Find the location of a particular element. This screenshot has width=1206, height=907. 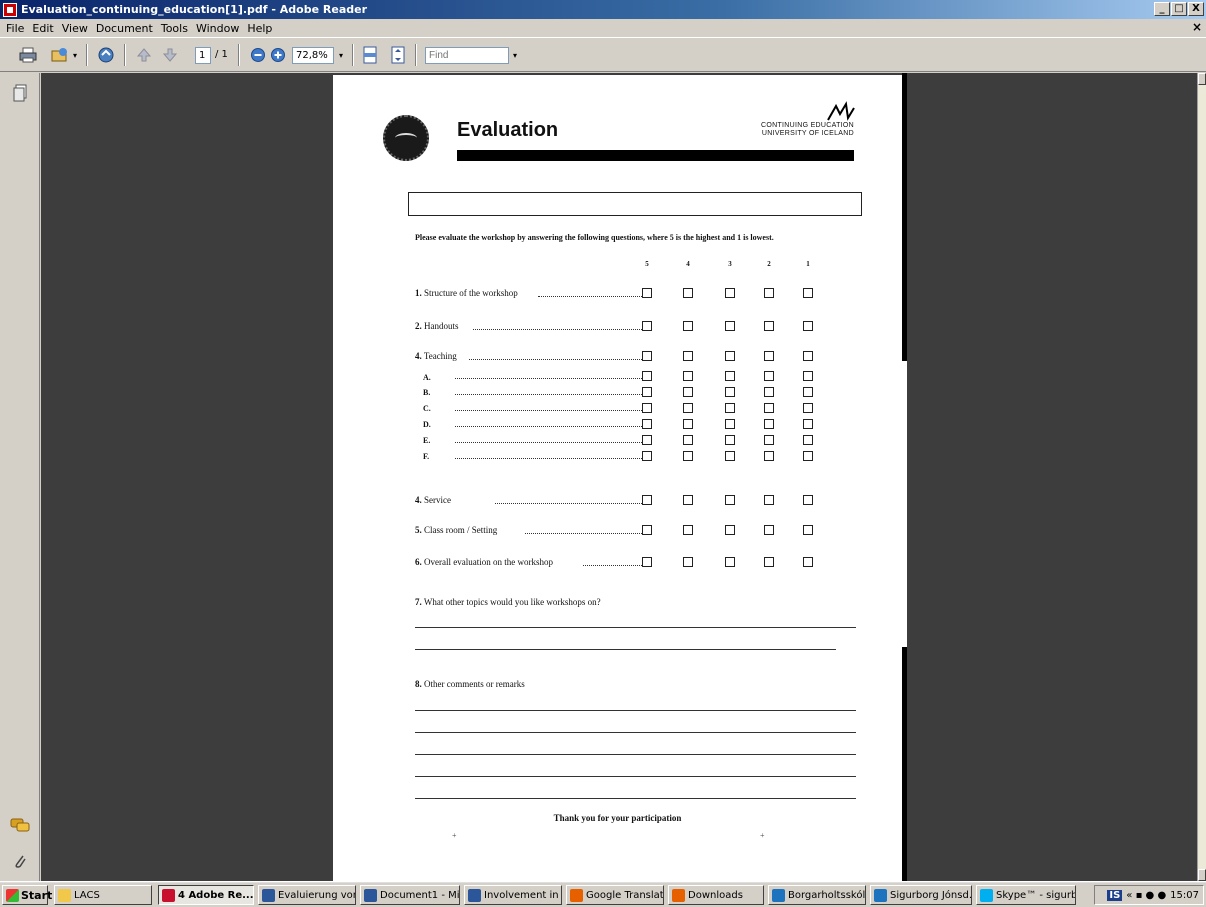

tray-icons: « ▪ ● ● is located at coordinates (1146, 895).